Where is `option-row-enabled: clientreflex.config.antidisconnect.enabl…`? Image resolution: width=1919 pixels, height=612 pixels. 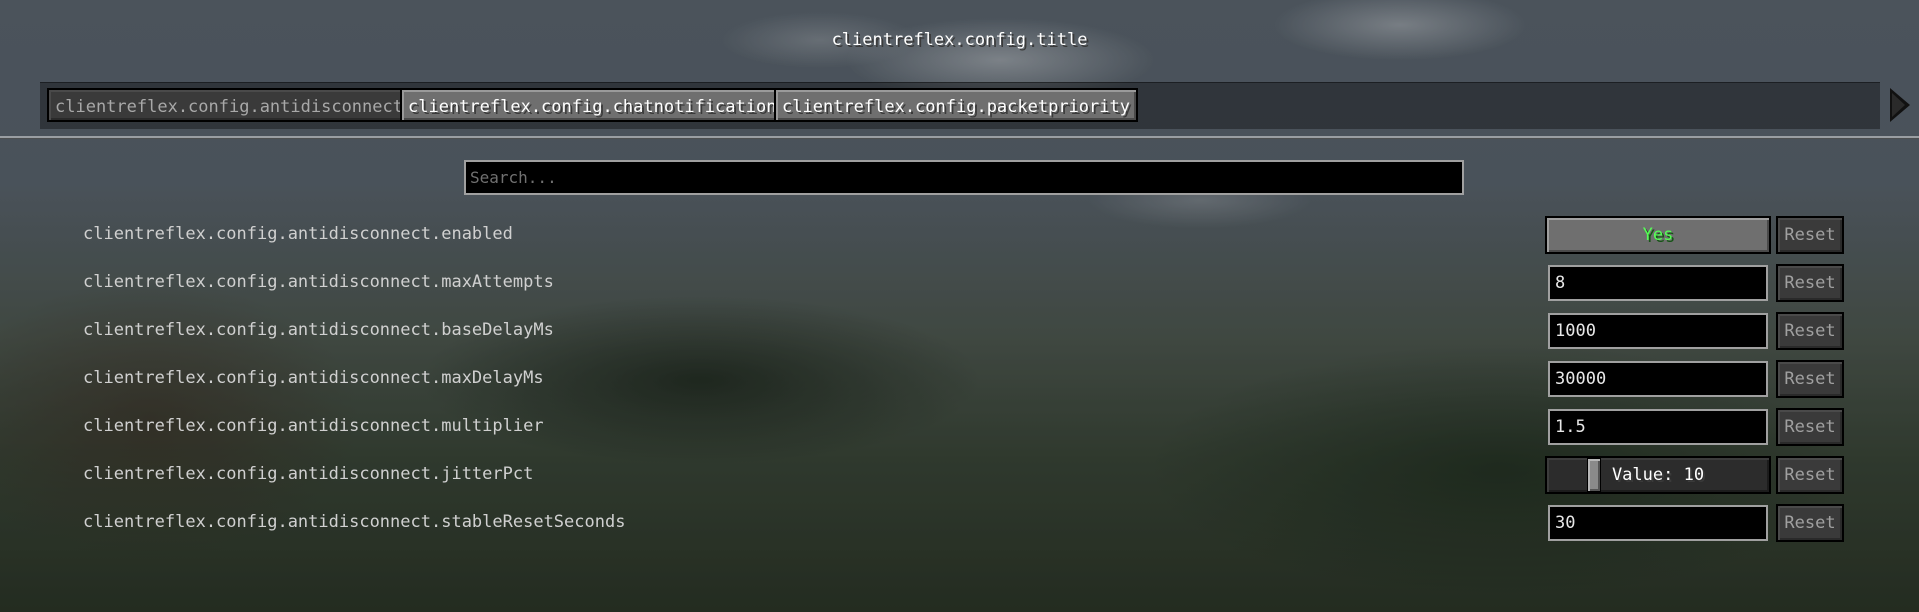
option-row-enabled: clientreflex.config.antidisconnect.enabl… is located at coordinates (959, 235).